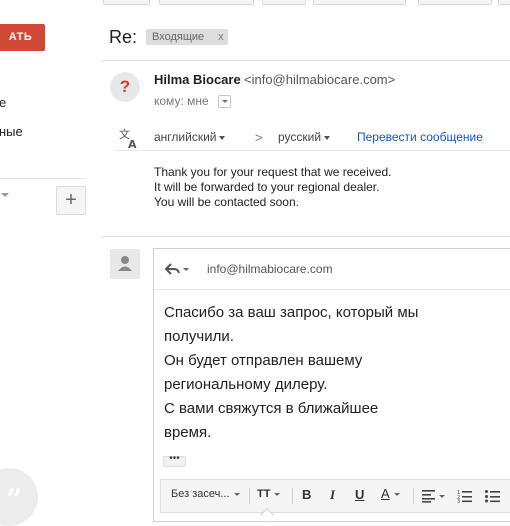 This screenshot has height=526, width=510. Describe the element at coordinates (271, 408) in the screenshot. I see `reply-text-line: С вами свяжутся в ближайшее` at that location.